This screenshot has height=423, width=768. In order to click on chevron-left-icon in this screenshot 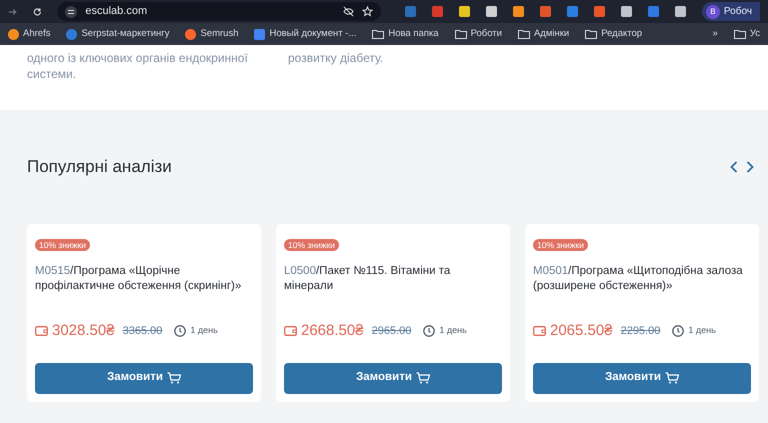, I will do `click(734, 166)`.